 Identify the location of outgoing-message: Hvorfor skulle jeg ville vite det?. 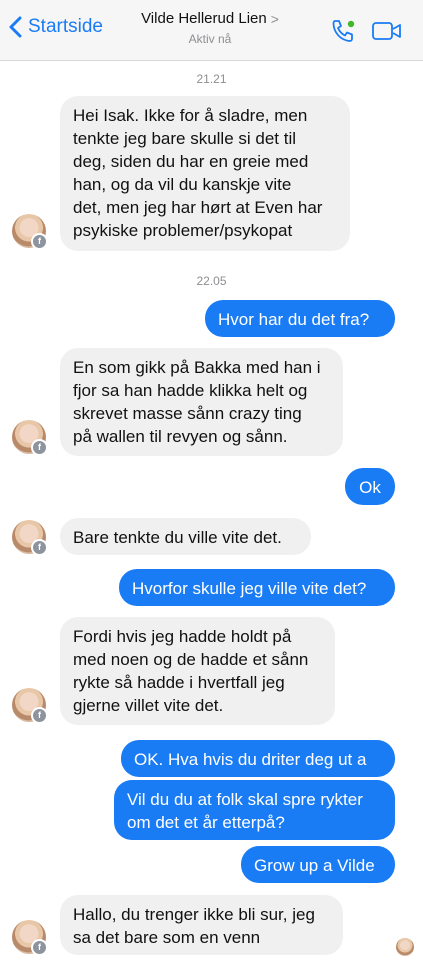
(257, 587).